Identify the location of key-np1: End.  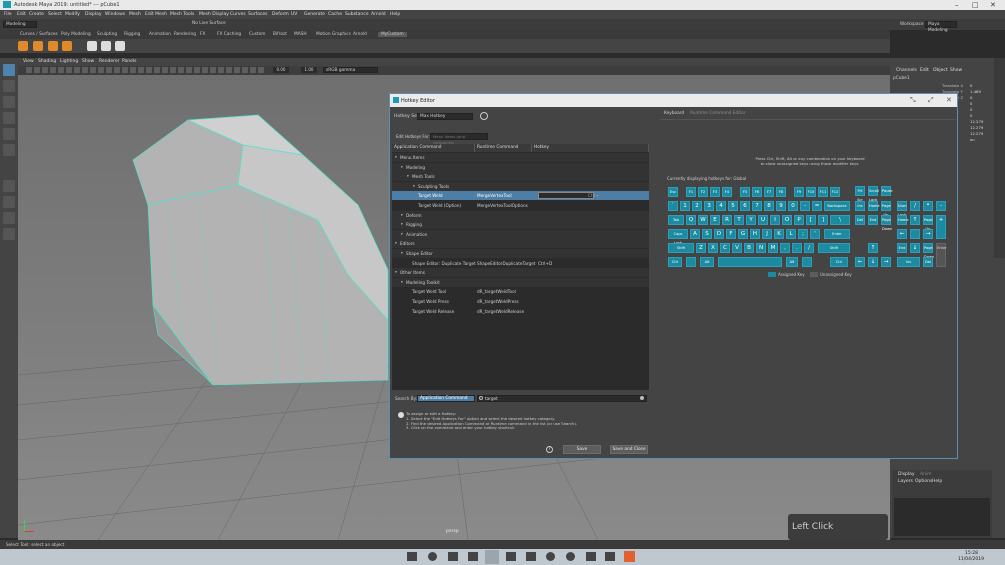
(902, 248).